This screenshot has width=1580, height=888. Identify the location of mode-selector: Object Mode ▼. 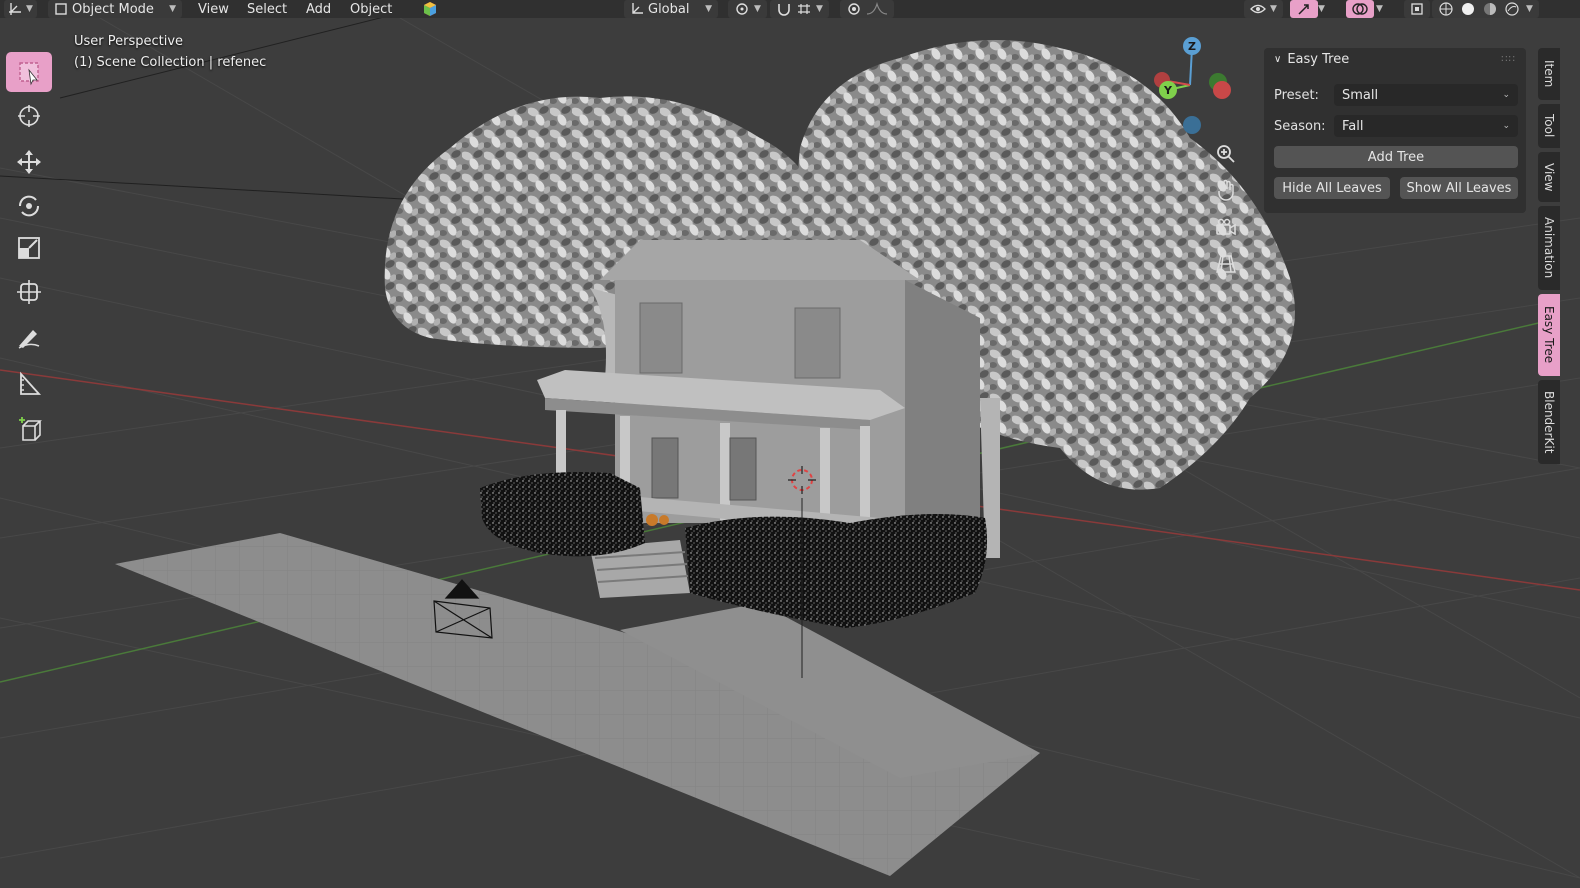
(115, 9).